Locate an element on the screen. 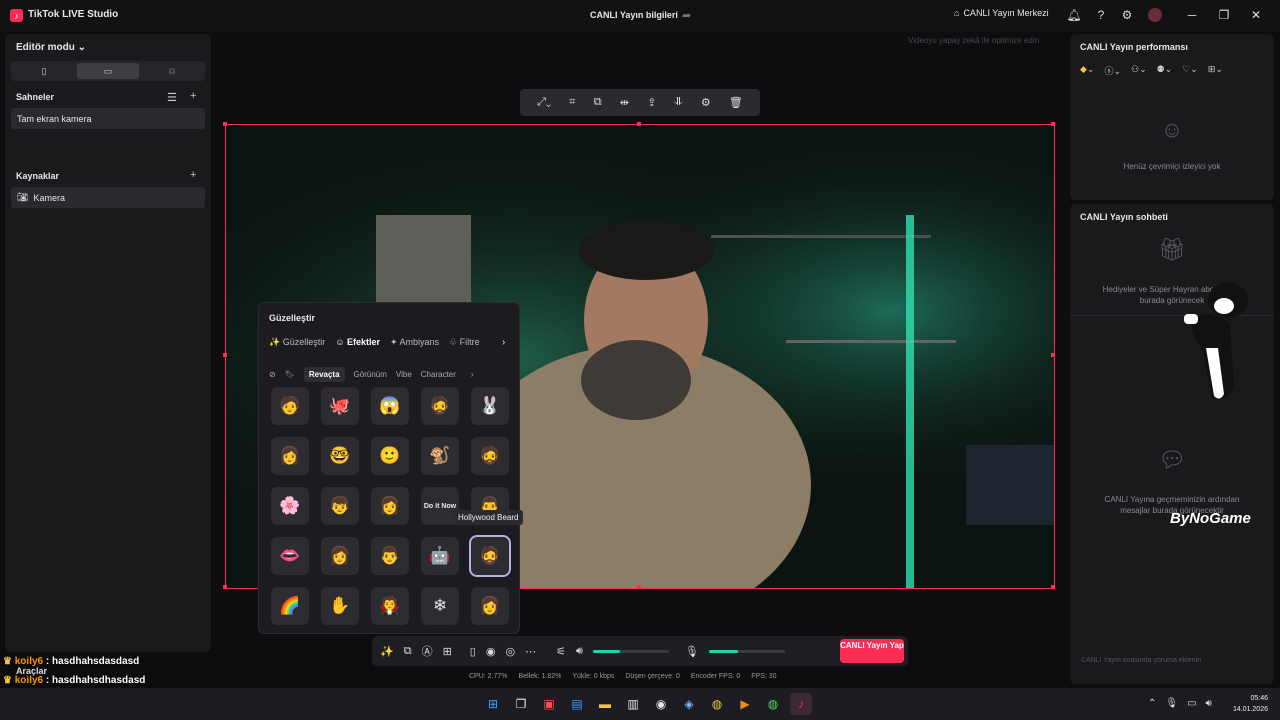 Image resolution: width=1280 pixels, height=720 pixels. bell-icon: 🔔︎ is located at coordinates (1073, 15).